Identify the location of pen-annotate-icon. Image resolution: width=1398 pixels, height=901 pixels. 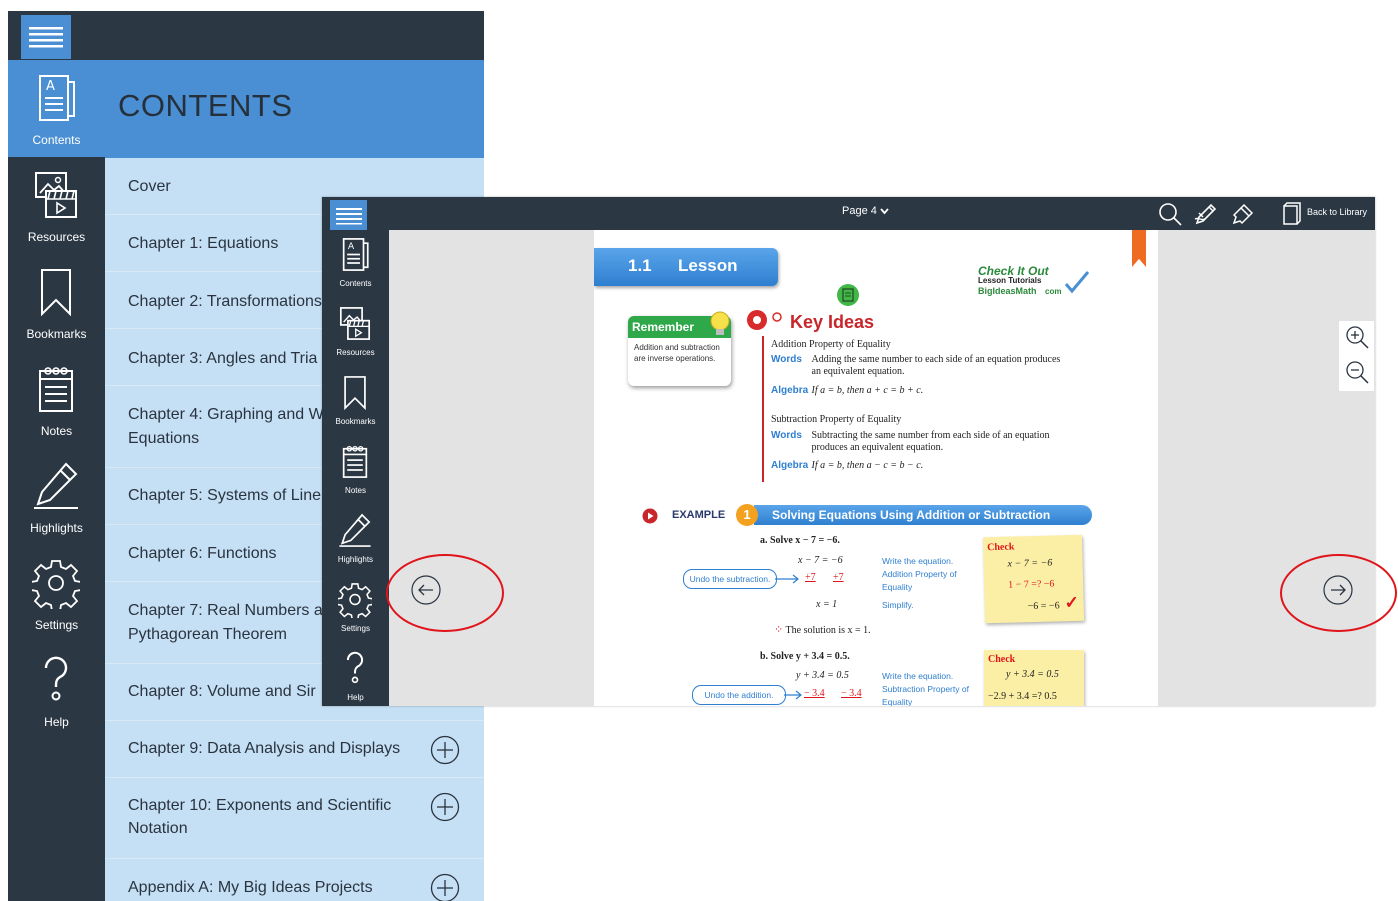
(1206, 214).